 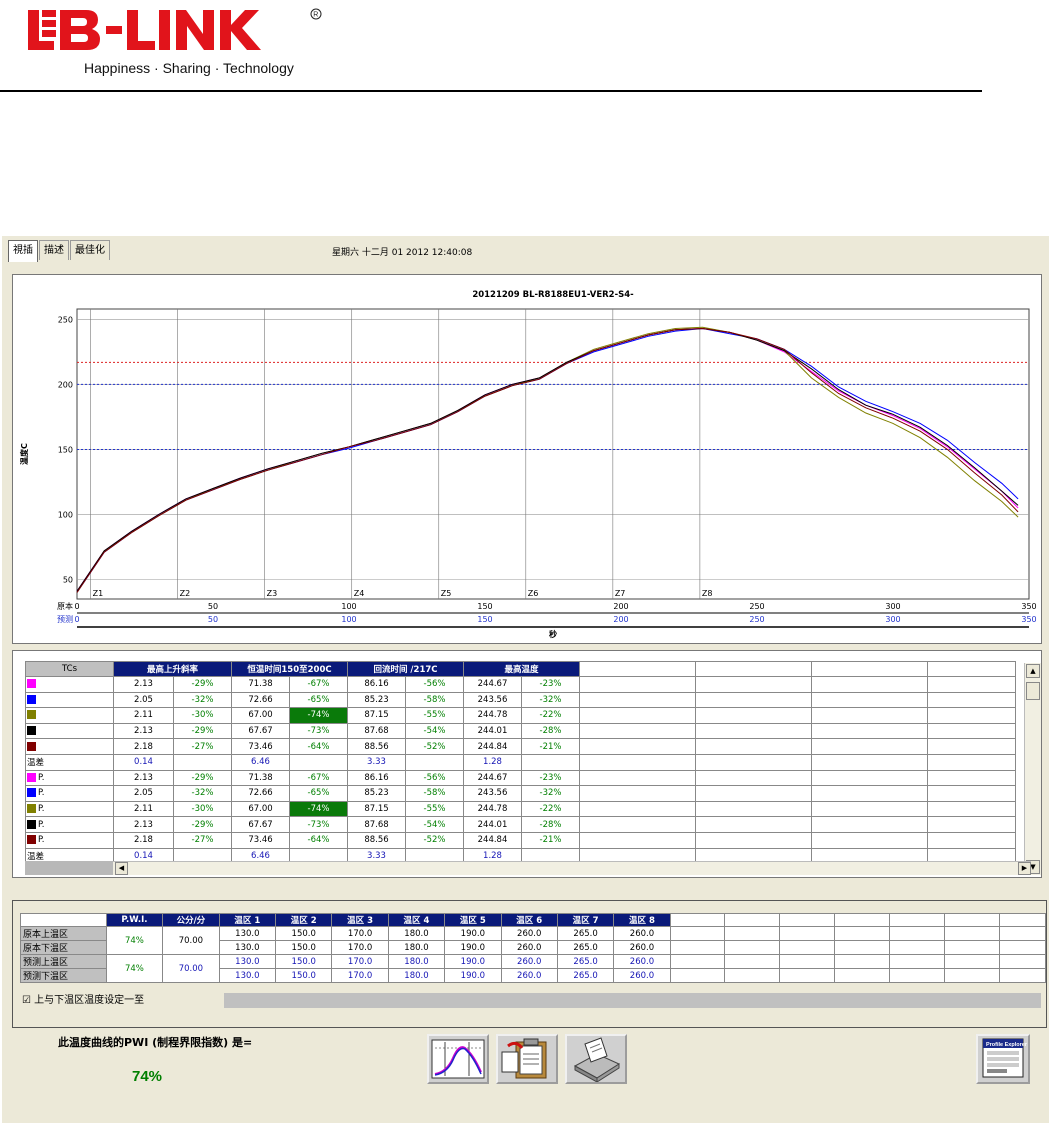 What do you see at coordinates (90, 250) in the screenshot?
I see `tab-optimize: 最佳化` at bounding box center [90, 250].